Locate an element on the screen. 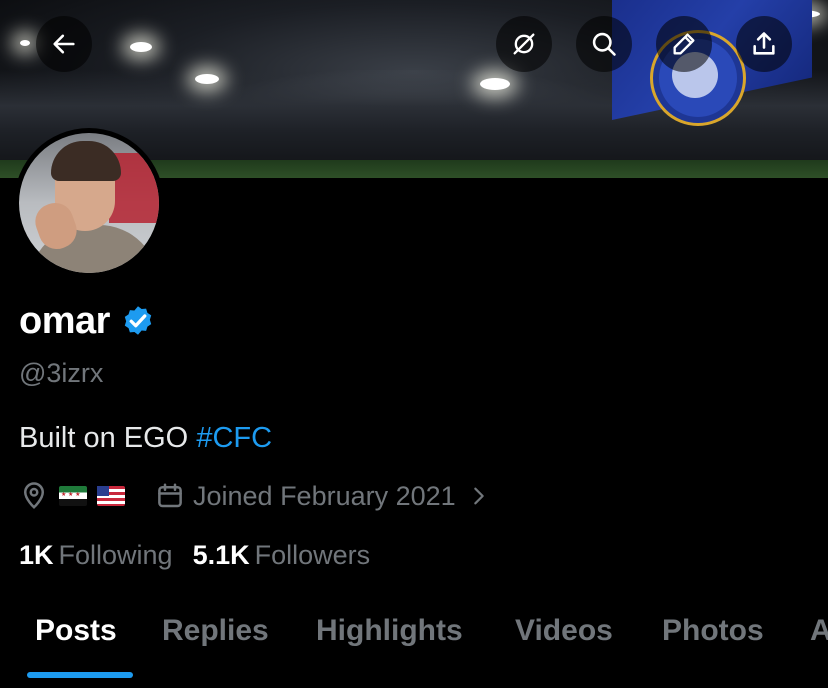  following-label: Following is located at coordinates (115, 555).